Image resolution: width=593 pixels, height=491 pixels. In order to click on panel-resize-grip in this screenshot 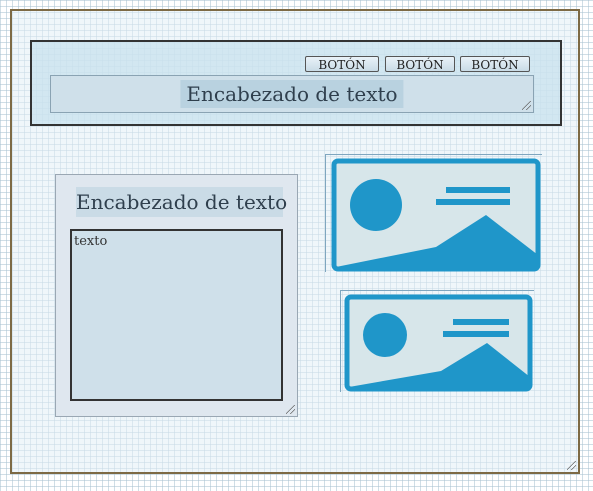, I will do `click(290, 409)`.